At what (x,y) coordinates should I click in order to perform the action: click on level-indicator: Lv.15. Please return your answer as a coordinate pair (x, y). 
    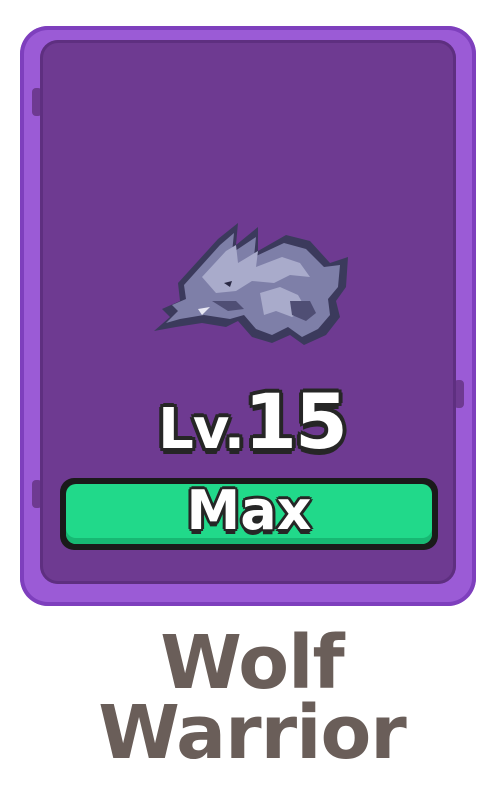
    Looking at the image, I should click on (252, 422).